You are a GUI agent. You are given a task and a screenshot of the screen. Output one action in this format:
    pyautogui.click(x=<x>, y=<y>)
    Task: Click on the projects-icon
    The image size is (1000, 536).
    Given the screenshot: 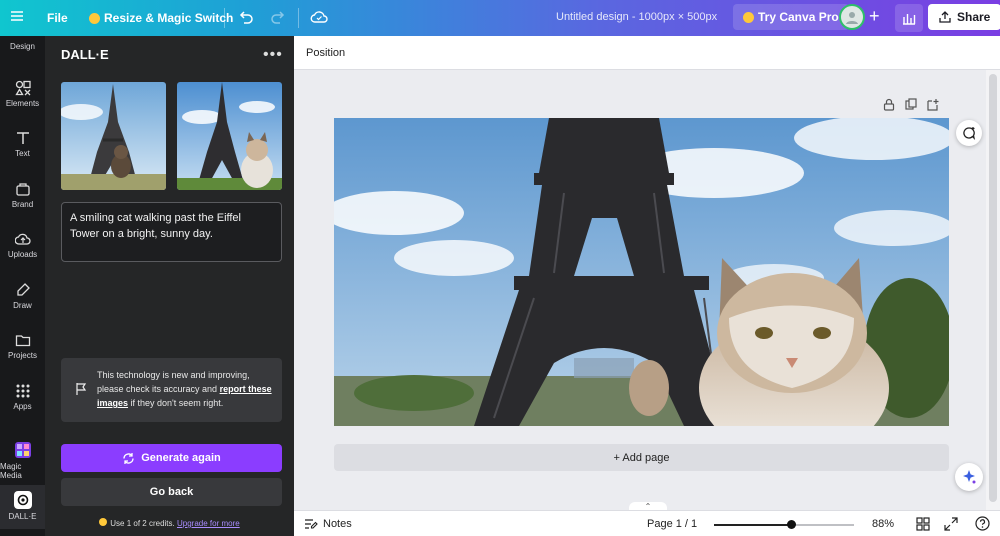 What is the action you would take?
    pyautogui.click(x=22, y=341)
    